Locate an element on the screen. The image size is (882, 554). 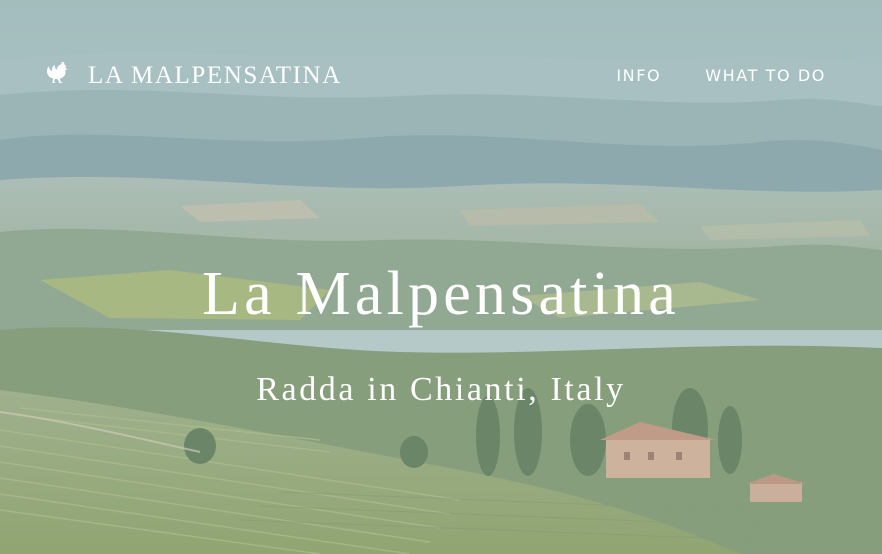
brand-home-link: LA MALPENSATINA is located at coordinates (193, 76).